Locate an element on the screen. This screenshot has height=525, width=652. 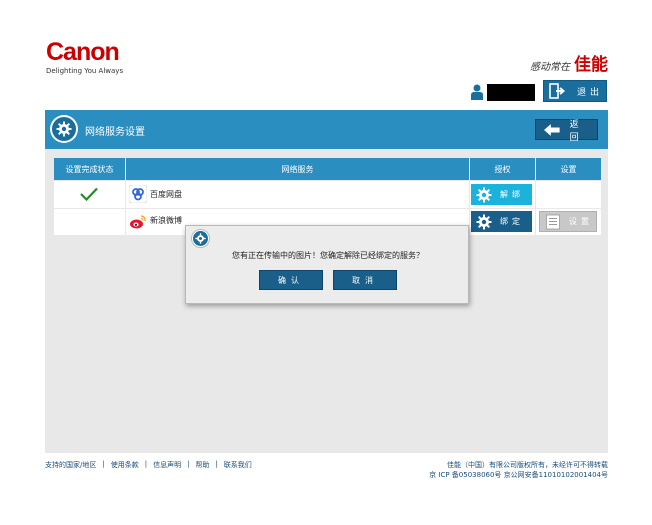
cancel-button: 取消 is located at coordinates (365, 280).